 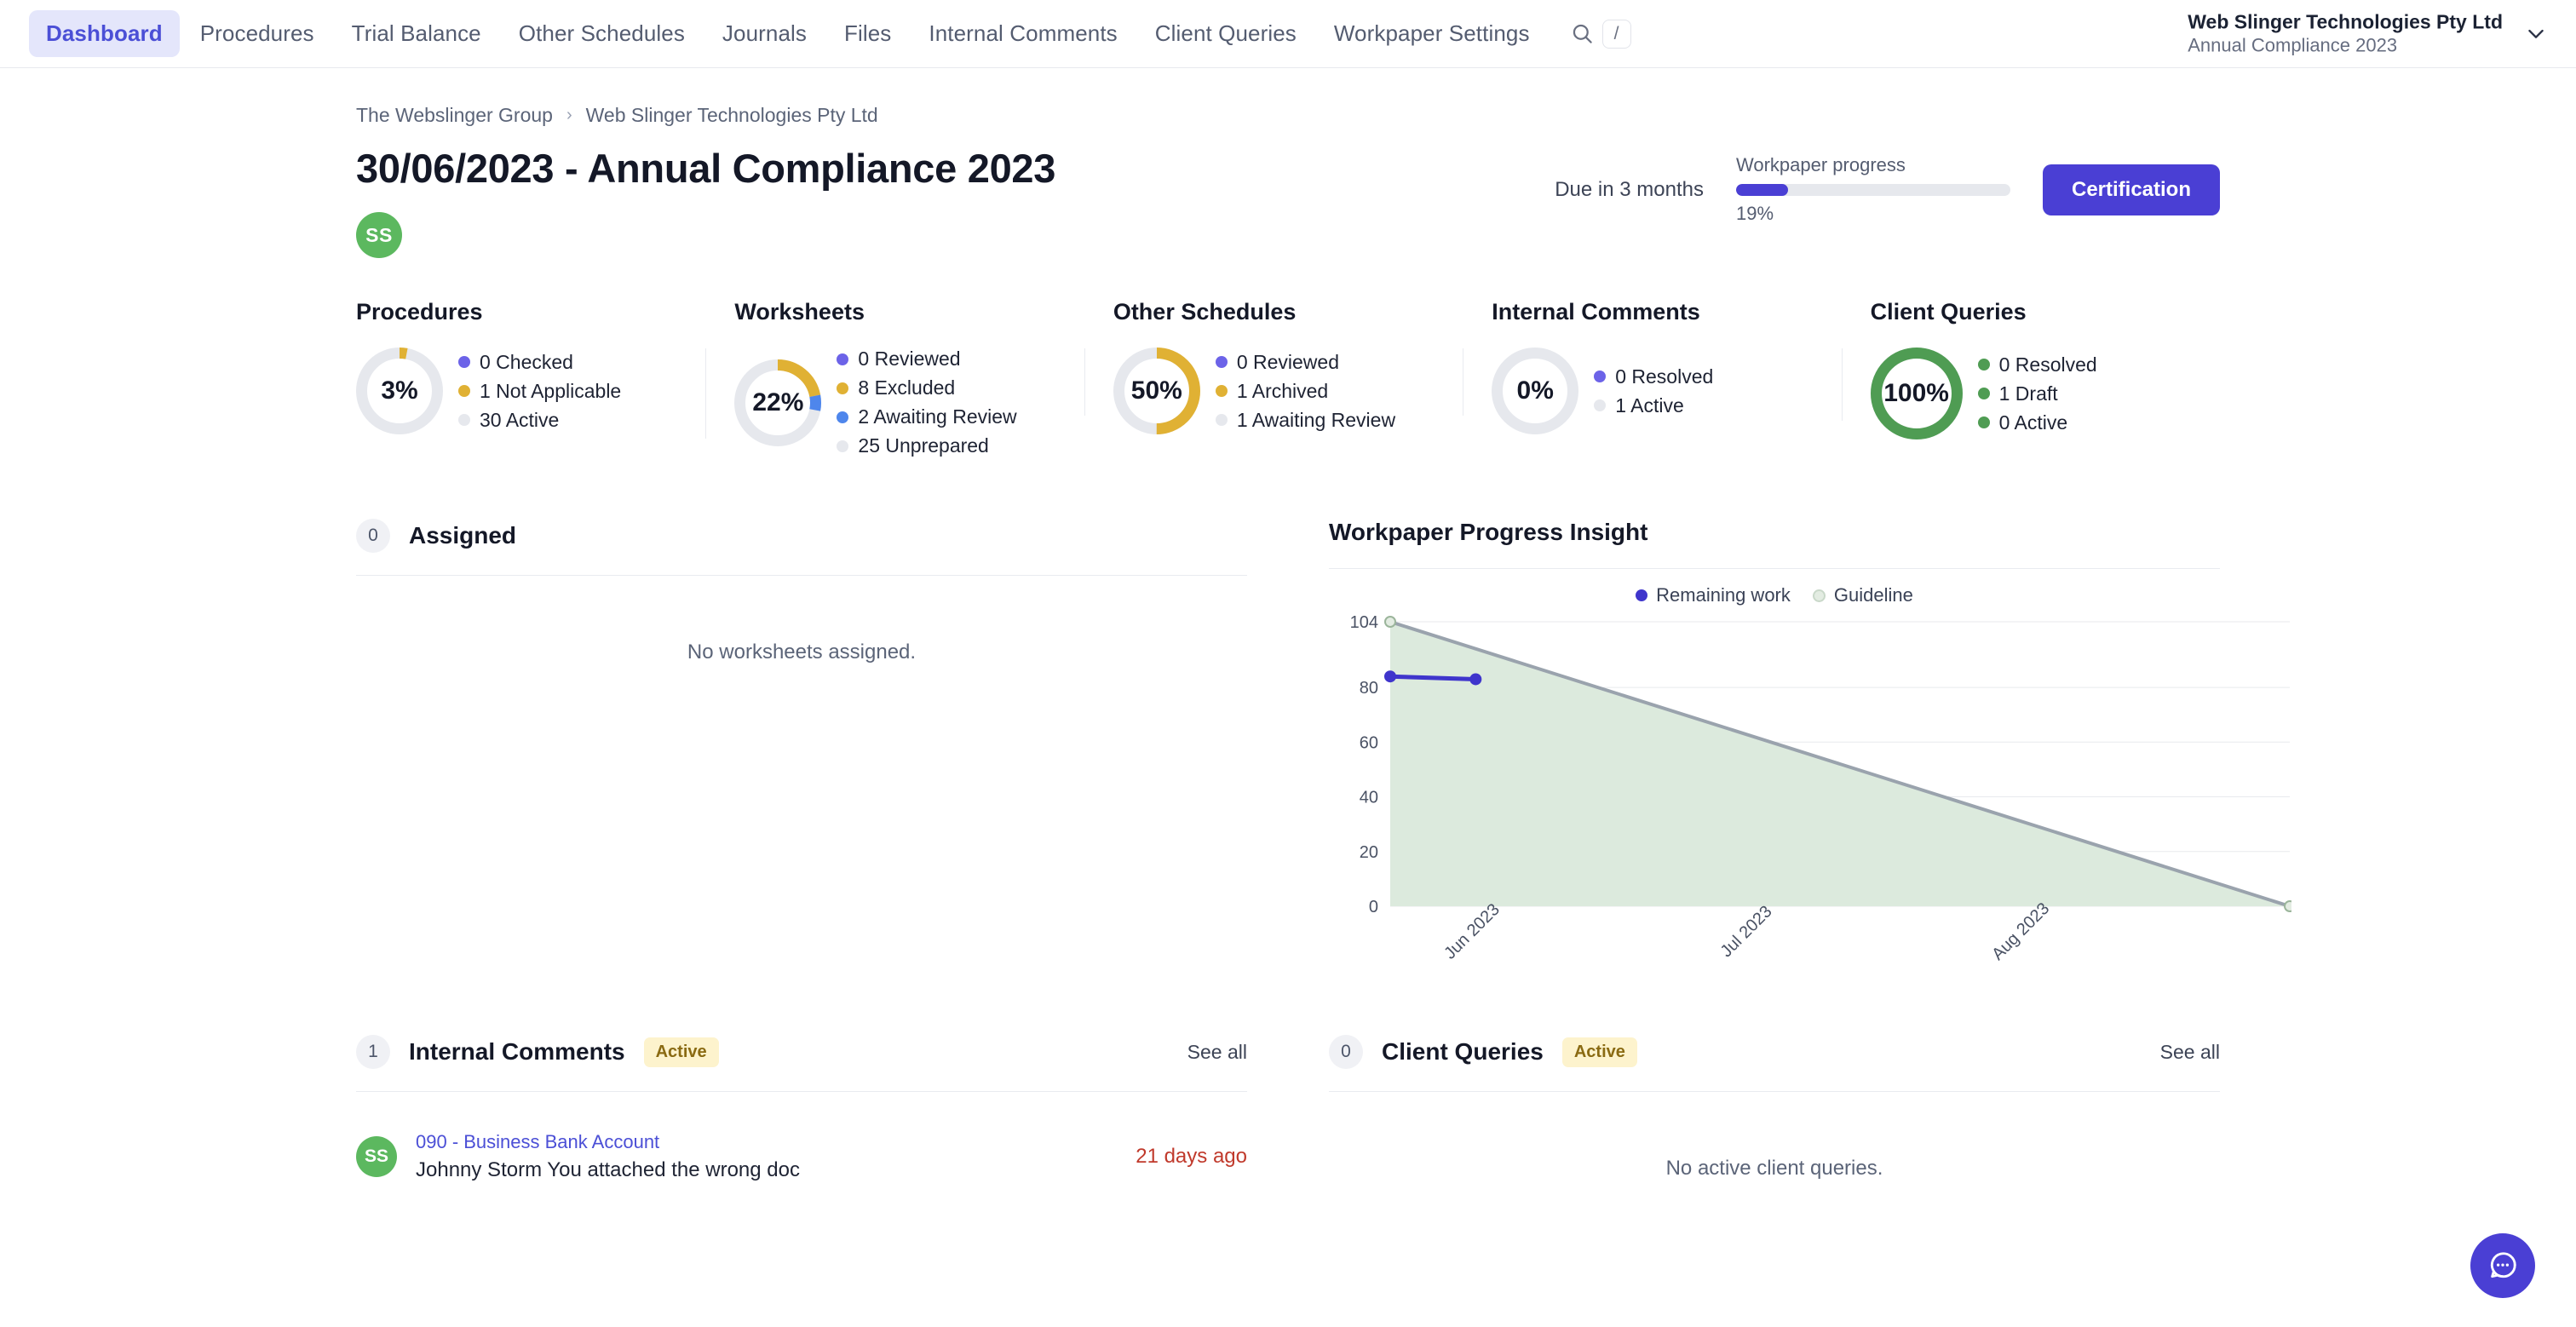 What do you see at coordinates (2021, 931) in the screenshot?
I see `svg-text: Aug 2023` at bounding box center [2021, 931].